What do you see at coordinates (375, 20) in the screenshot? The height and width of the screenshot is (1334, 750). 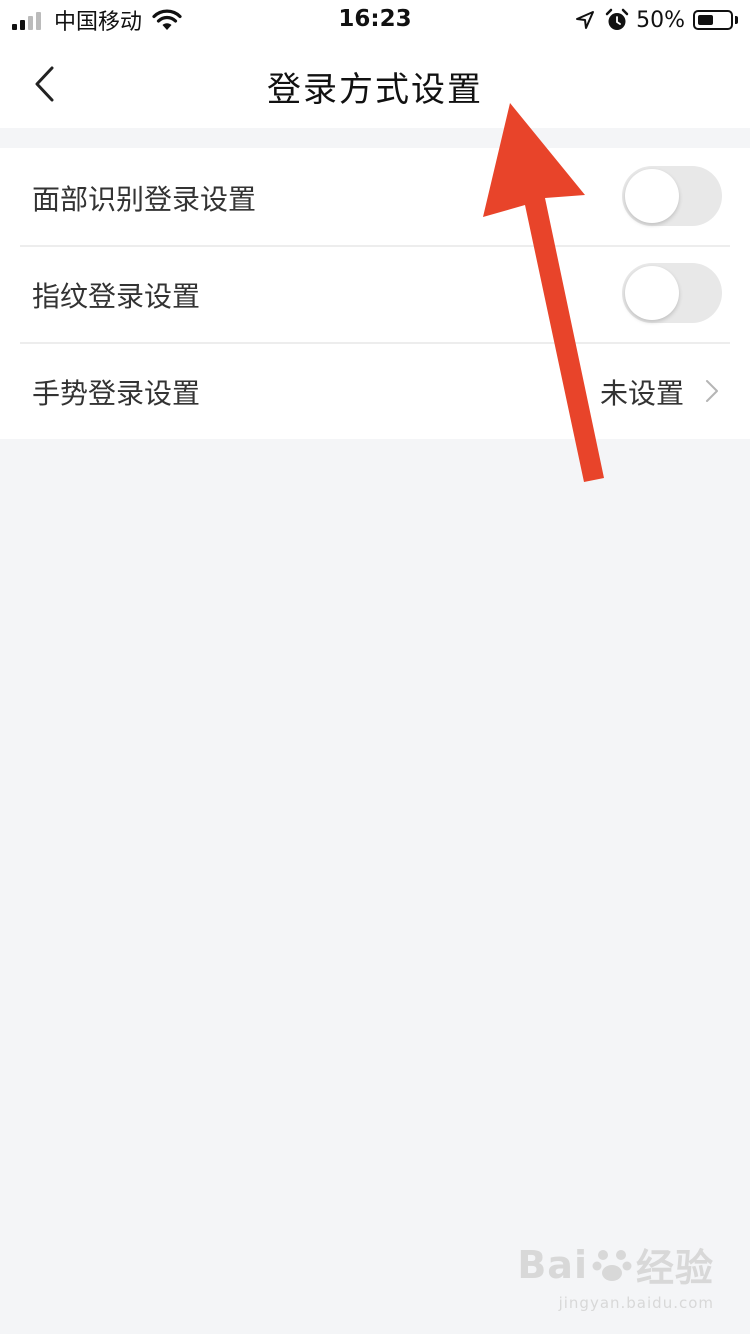 I see `status-bar: 中国移动 16:23 50%` at bounding box center [375, 20].